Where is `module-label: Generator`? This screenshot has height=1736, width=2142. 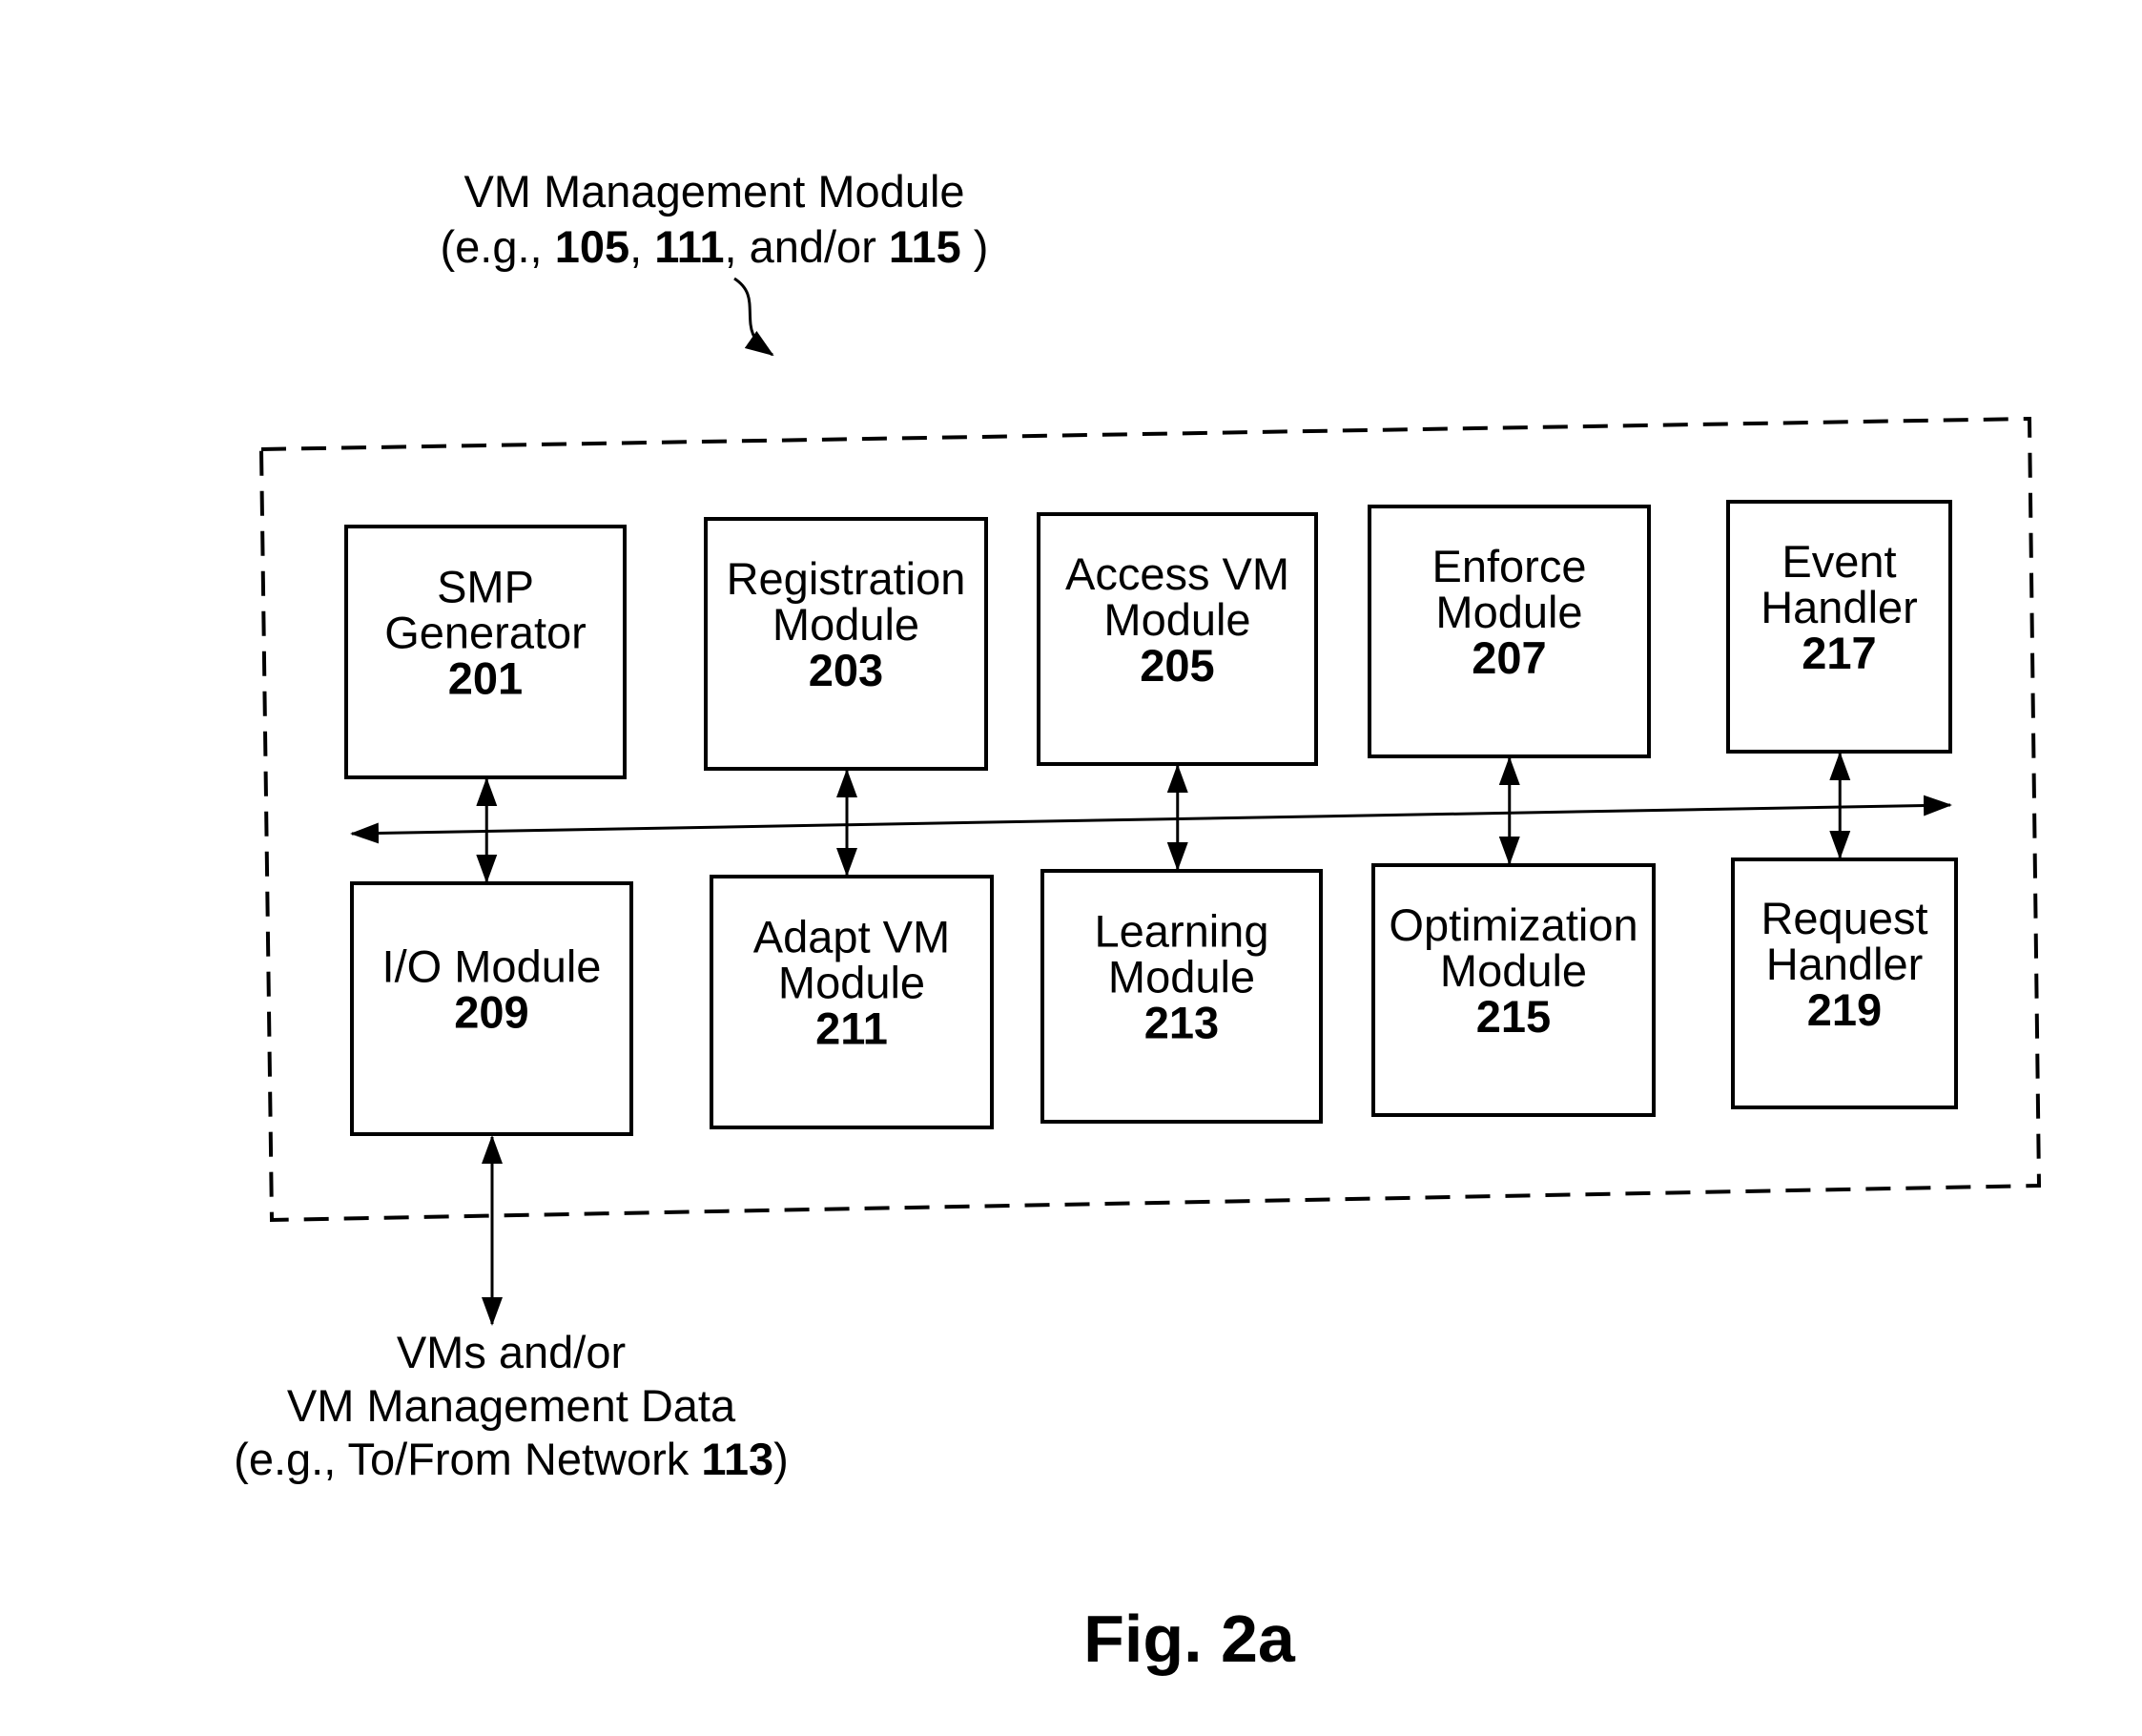 module-label: Generator is located at coordinates (485, 633).